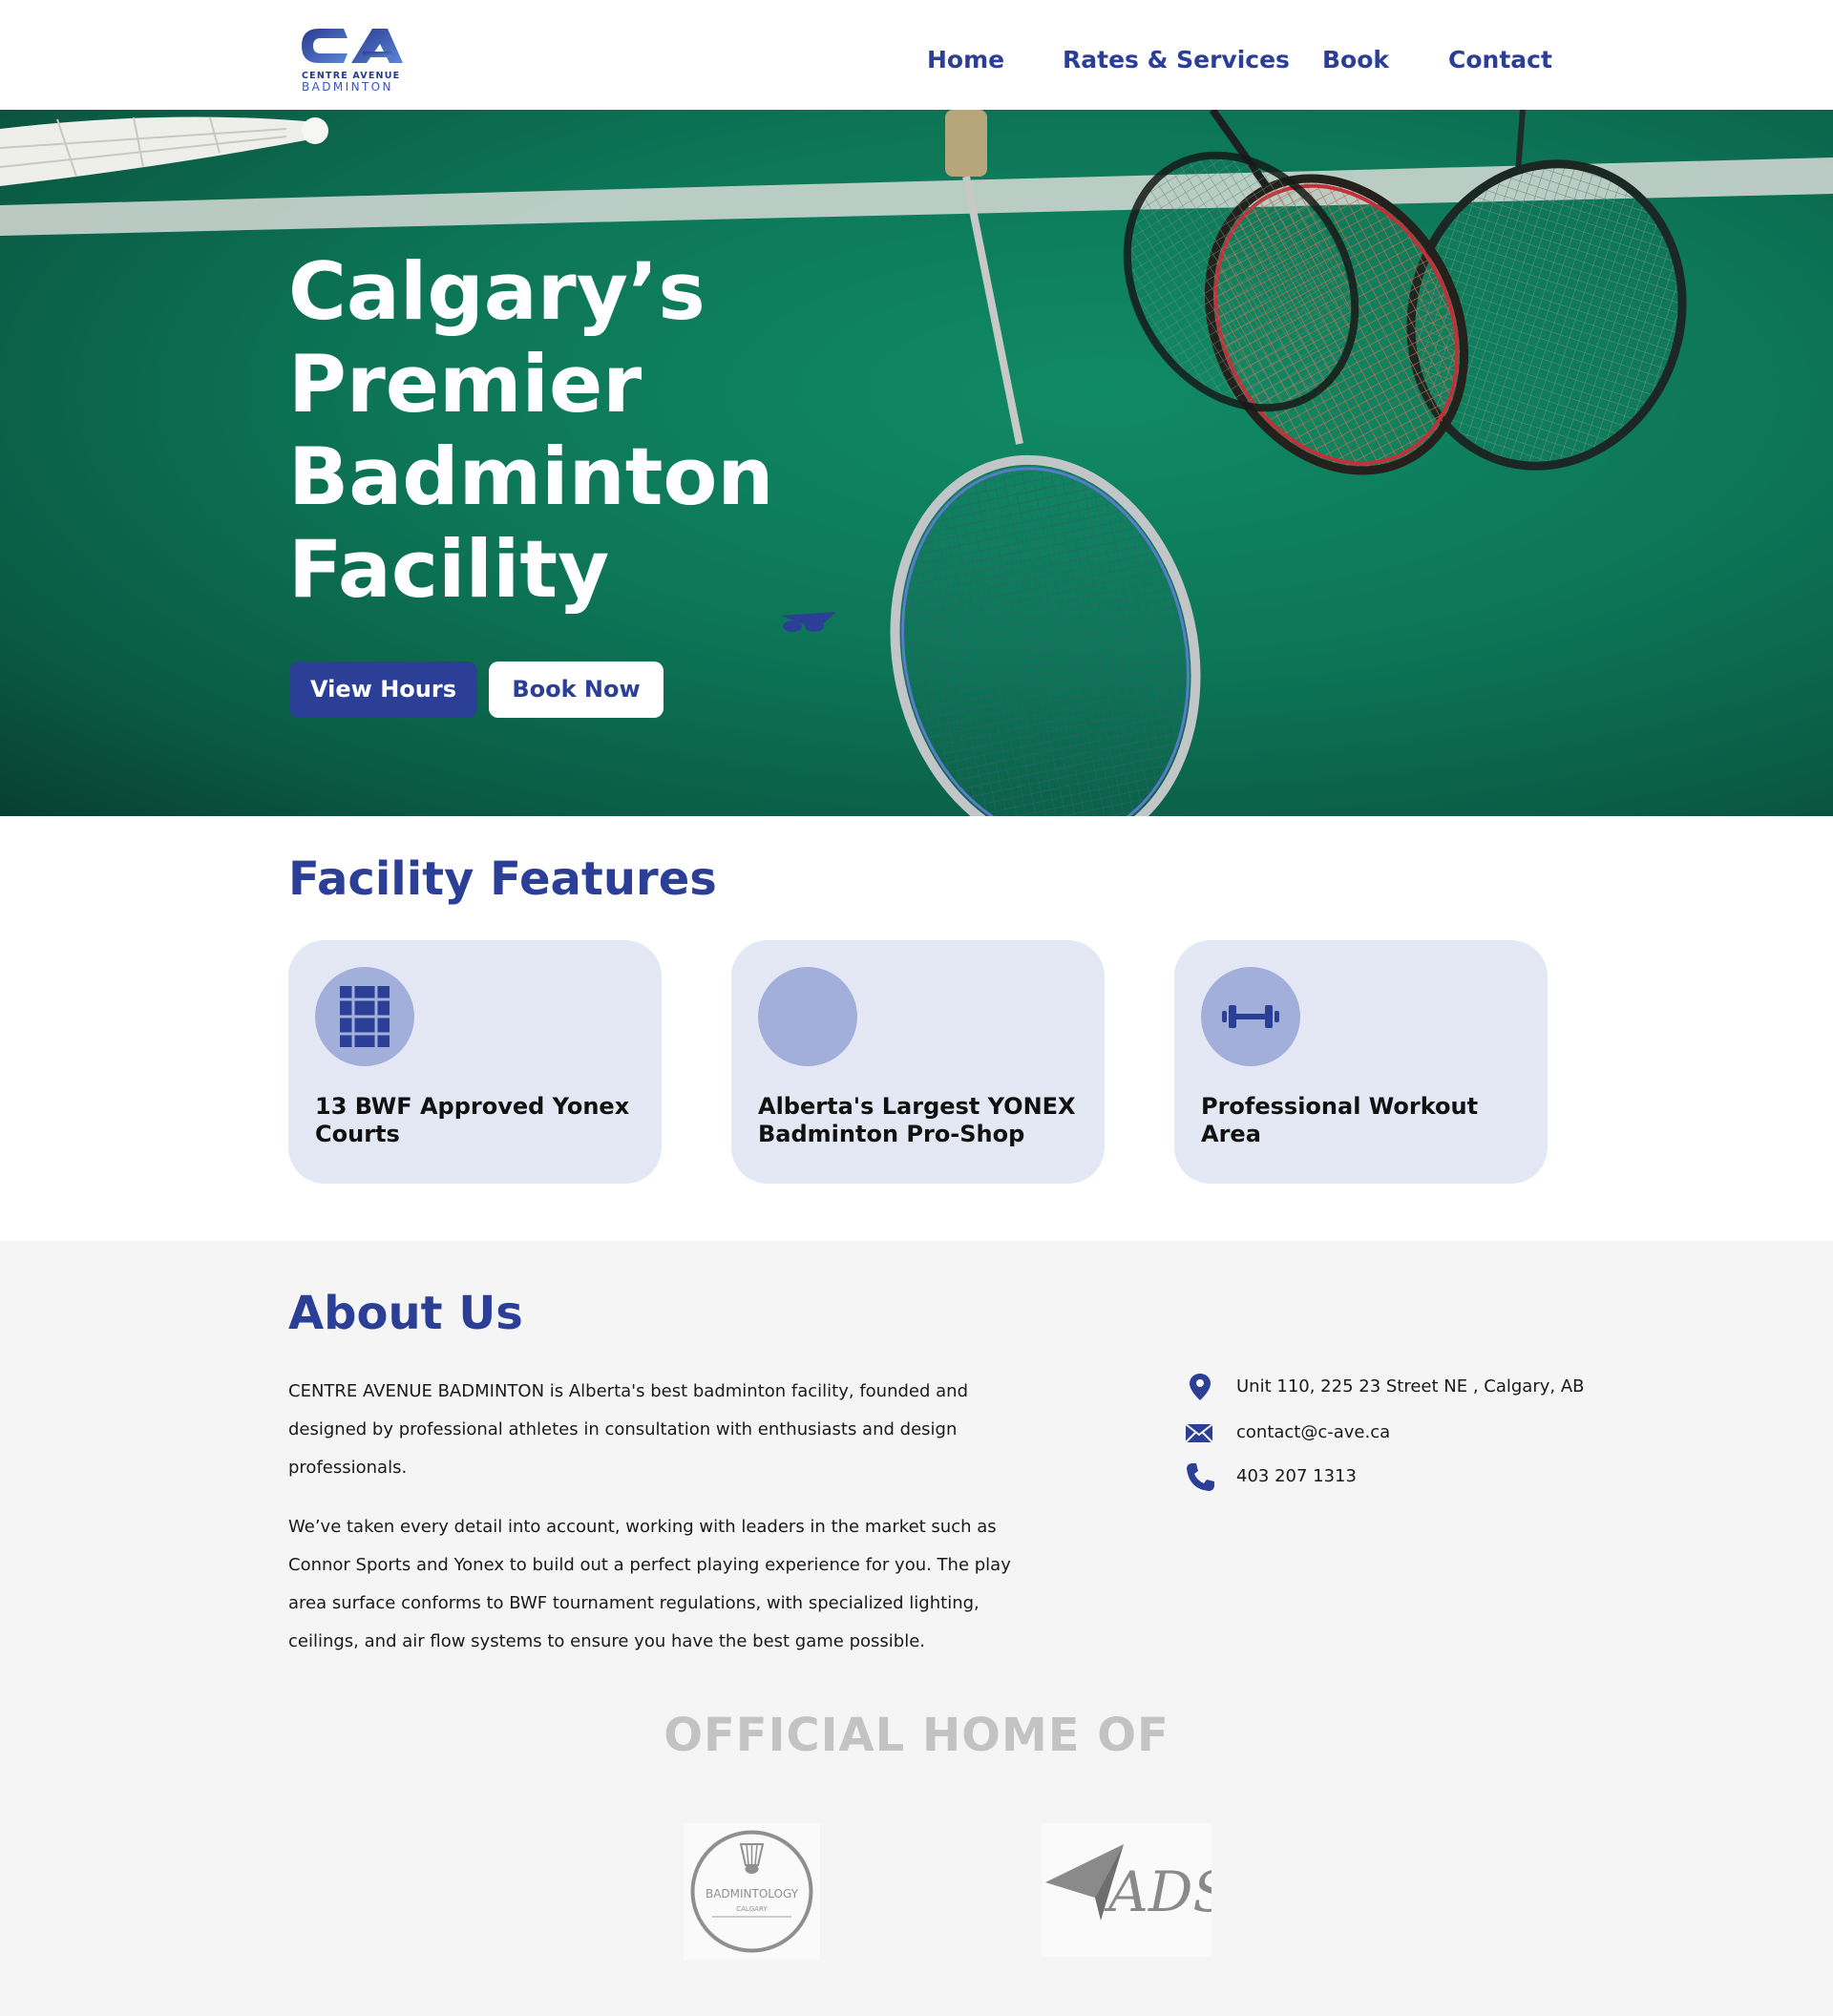  What do you see at coordinates (503, 879) in the screenshot?
I see `features-title: Facility Features` at bounding box center [503, 879].